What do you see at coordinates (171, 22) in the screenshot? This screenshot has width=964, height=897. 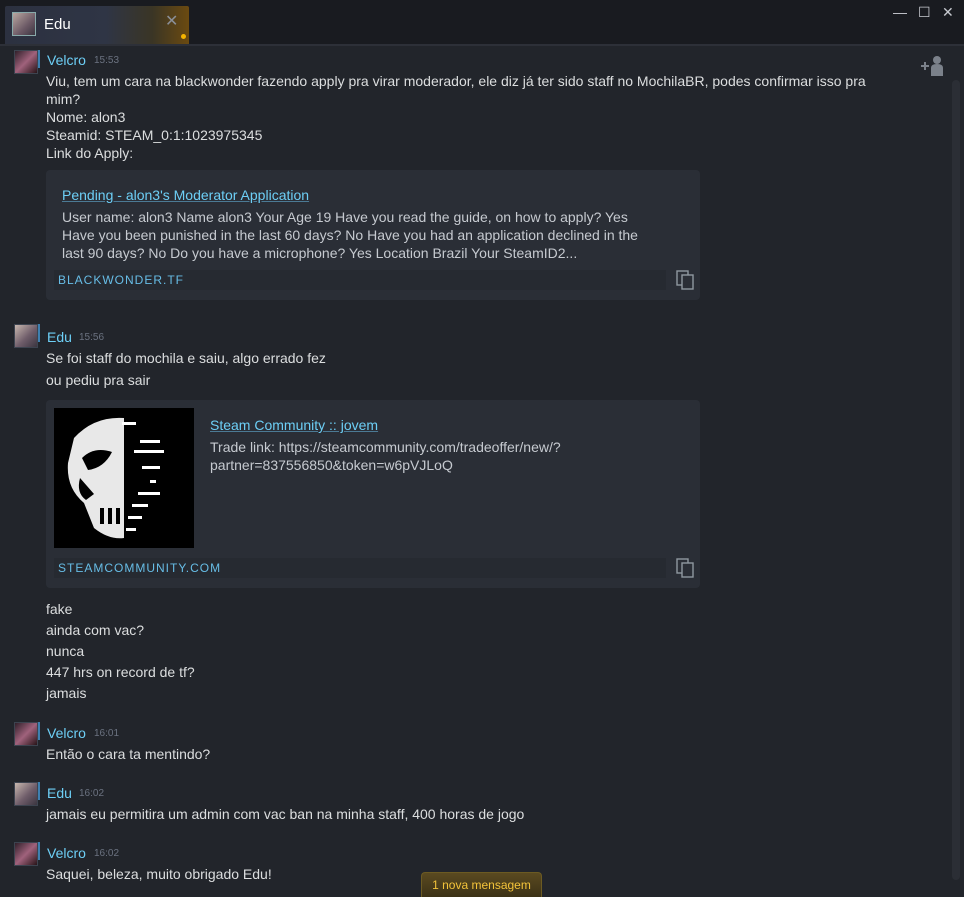 I see `close-tab-icon: ✕` at bounding box center [171, 22].